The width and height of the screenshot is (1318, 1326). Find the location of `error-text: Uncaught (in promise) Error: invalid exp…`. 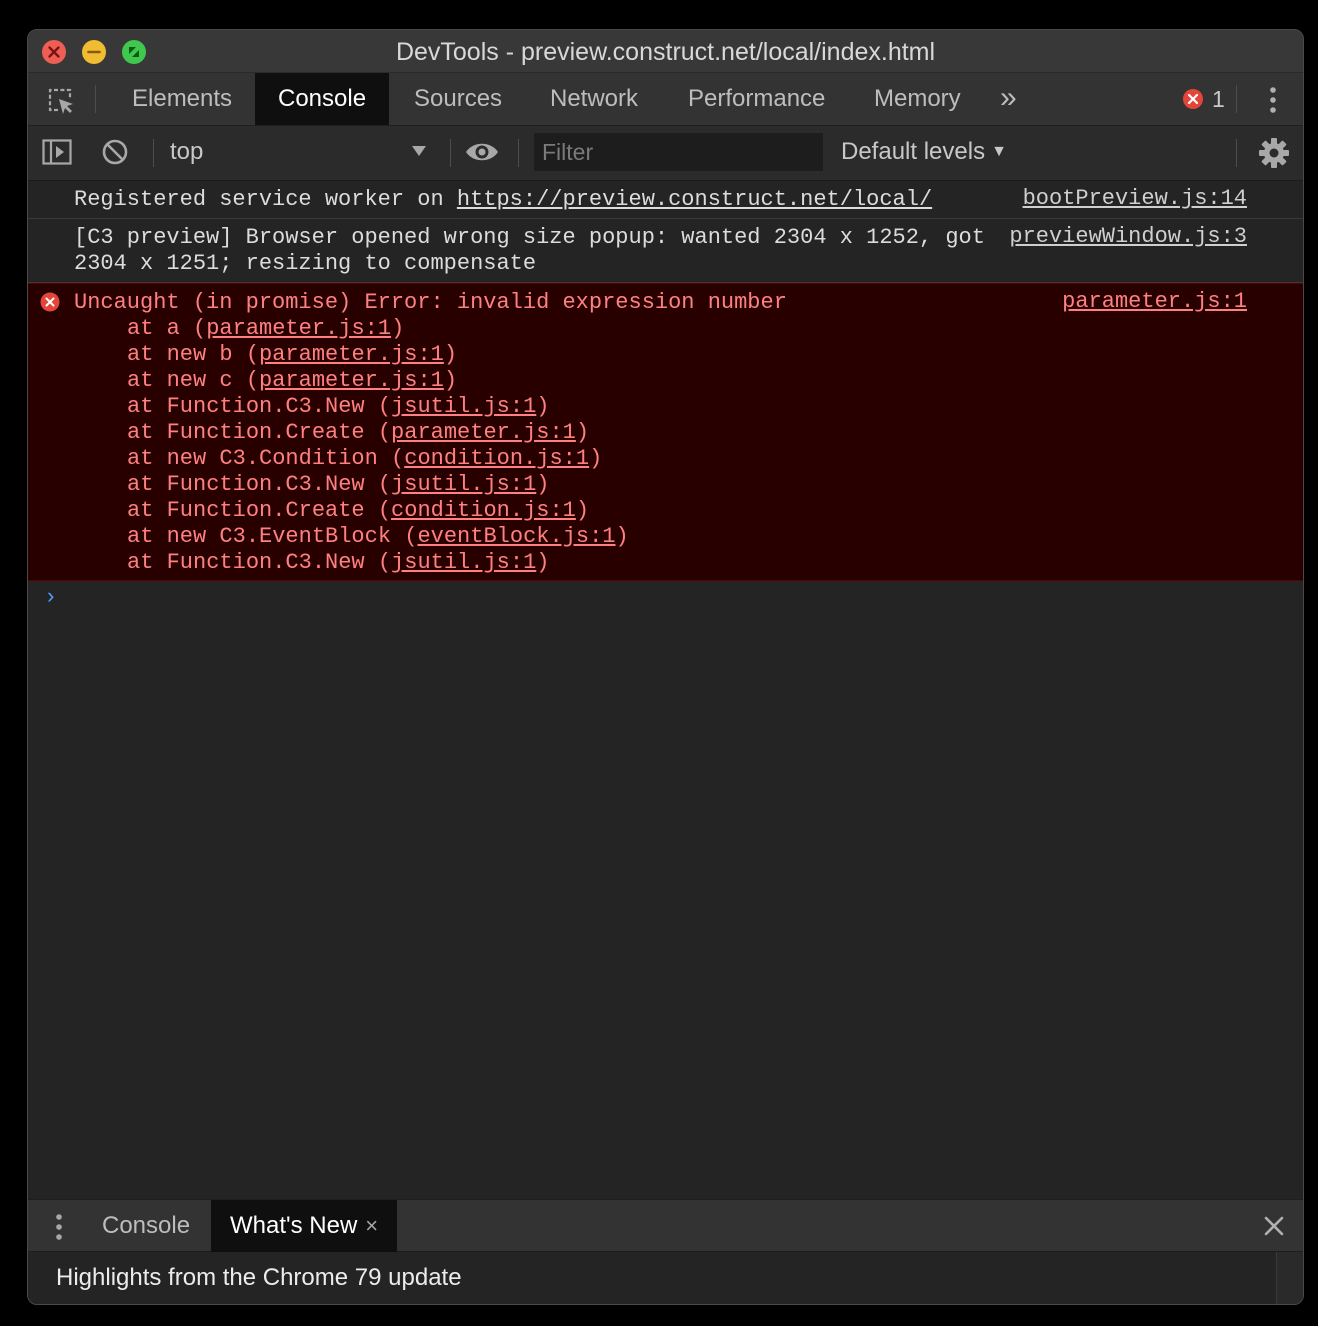

error-text: Uncaught (in promise) Error: invalid exp… is located at coordinates (430, 302).